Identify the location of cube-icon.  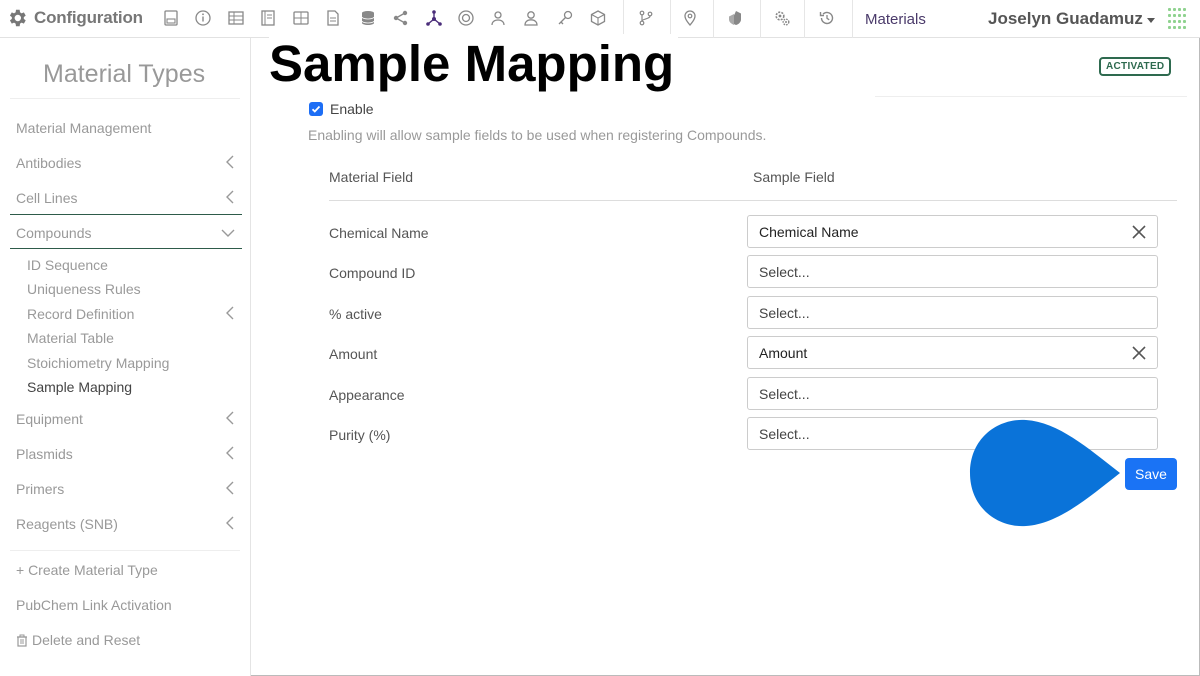
(598, 18).